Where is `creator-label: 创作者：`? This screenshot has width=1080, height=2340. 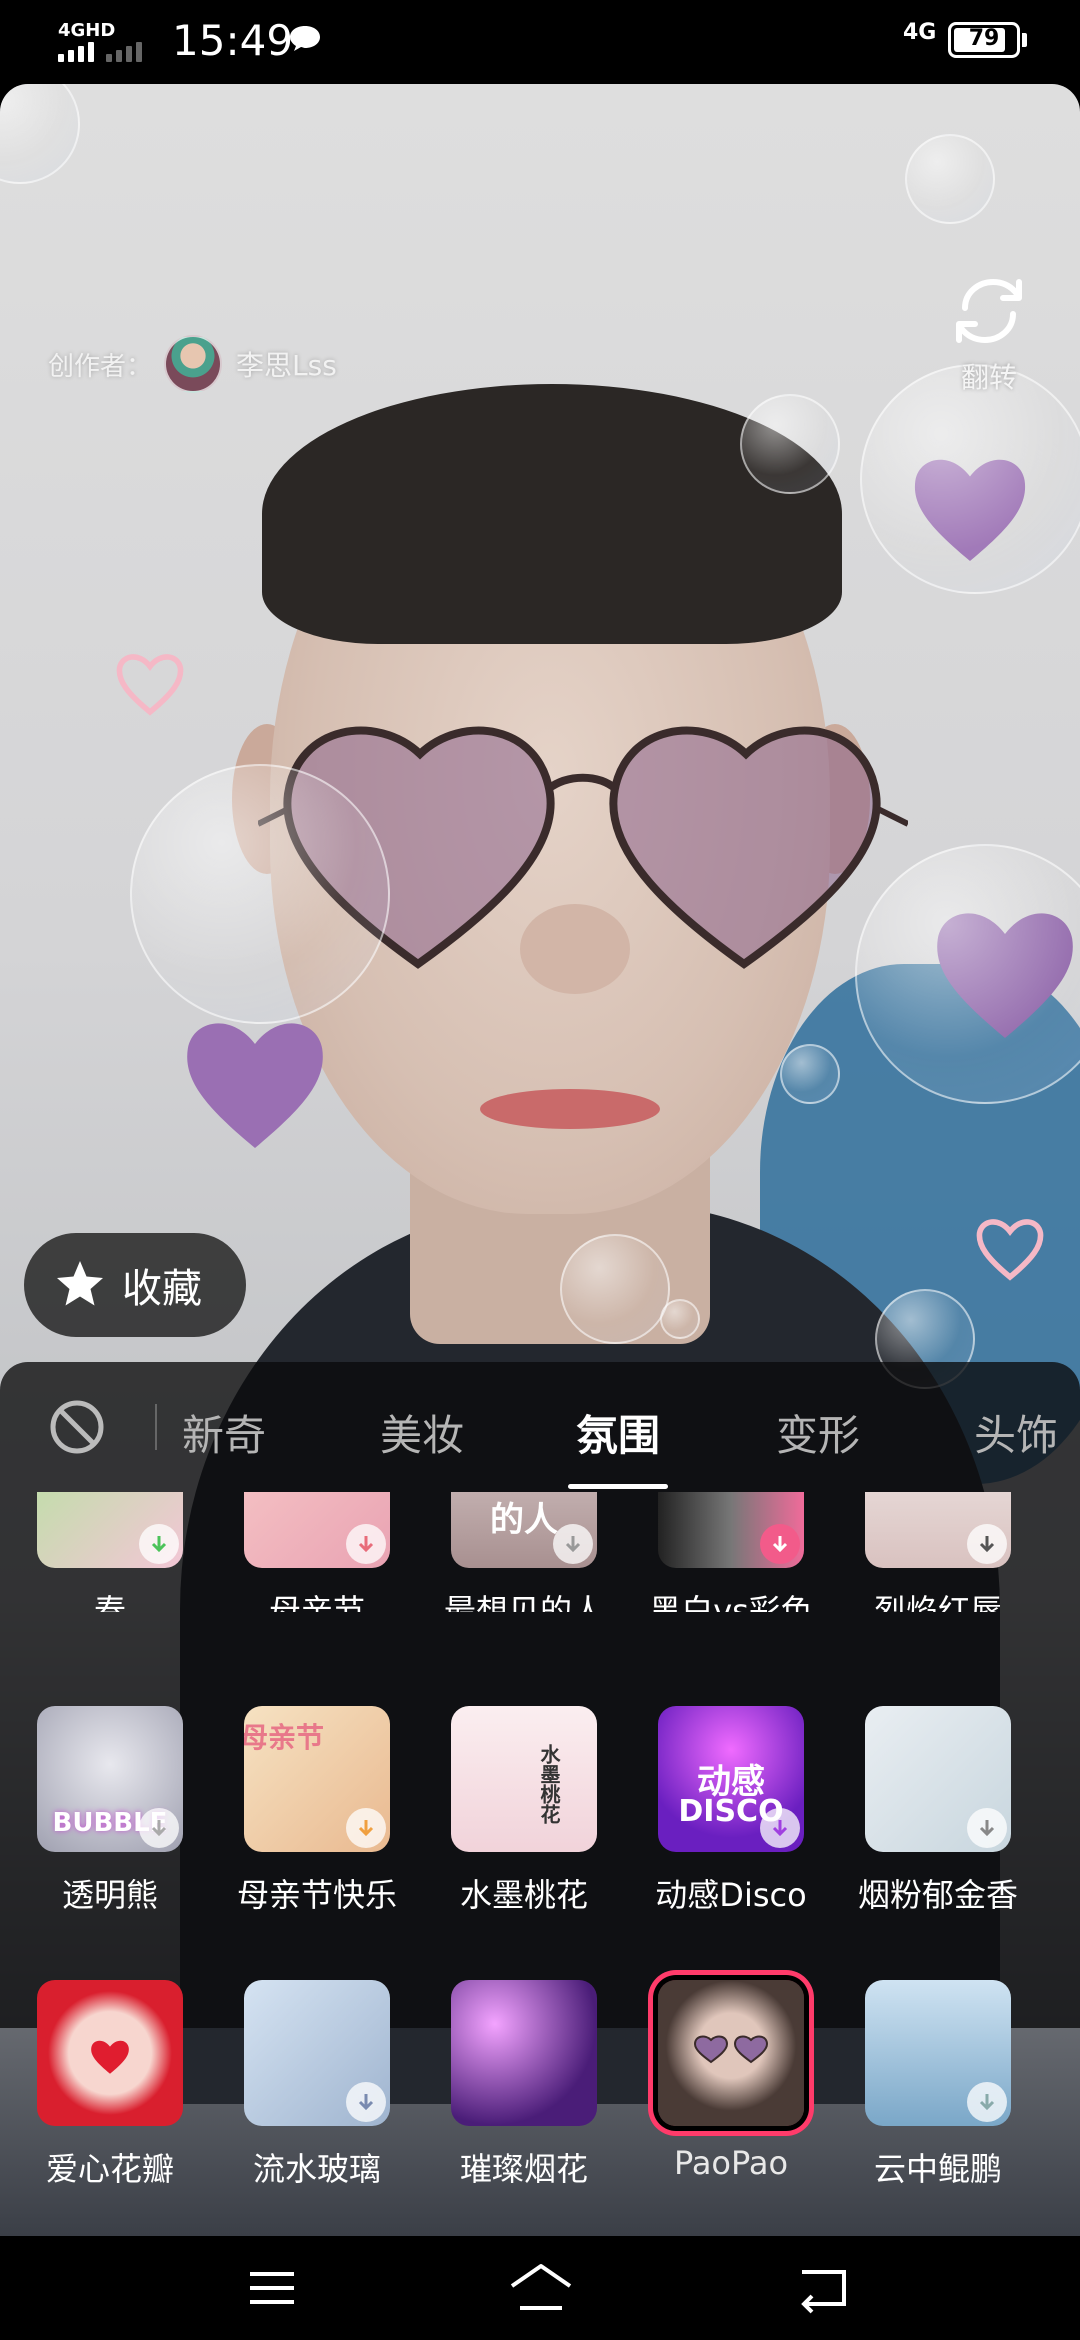
creator-label: 创作者： is located at coordinates (100, 366).